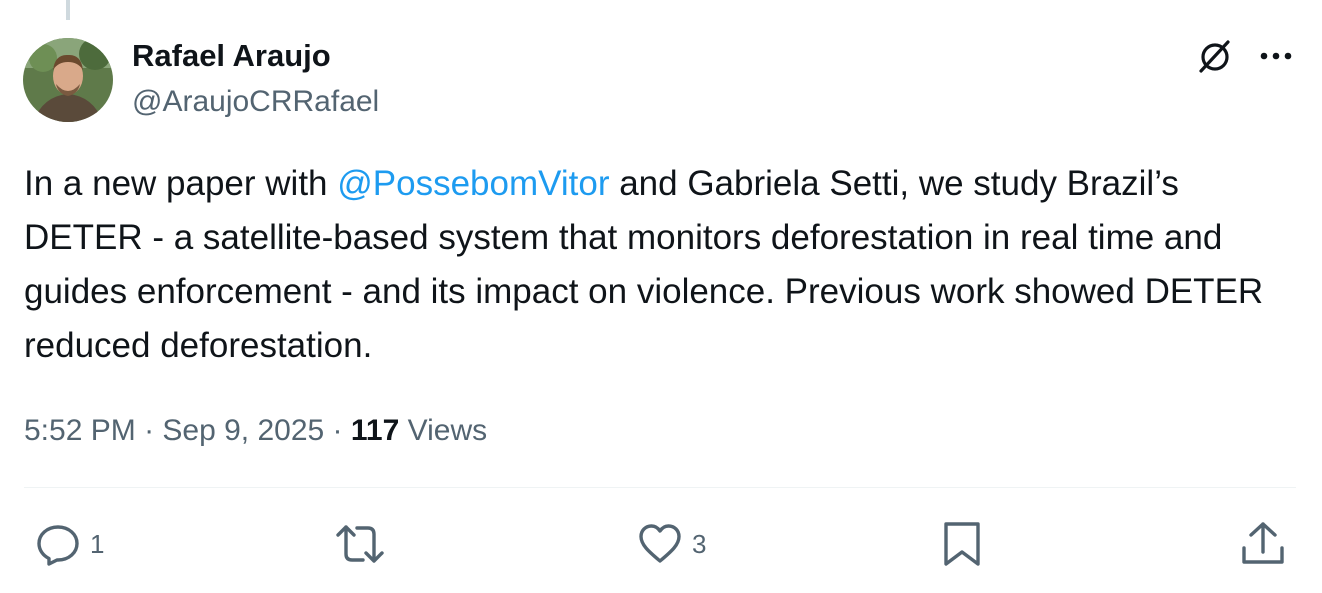 Image resolution: width=1322 pixels, height=593 pixels. I want to click on divider, so click(660, 487).